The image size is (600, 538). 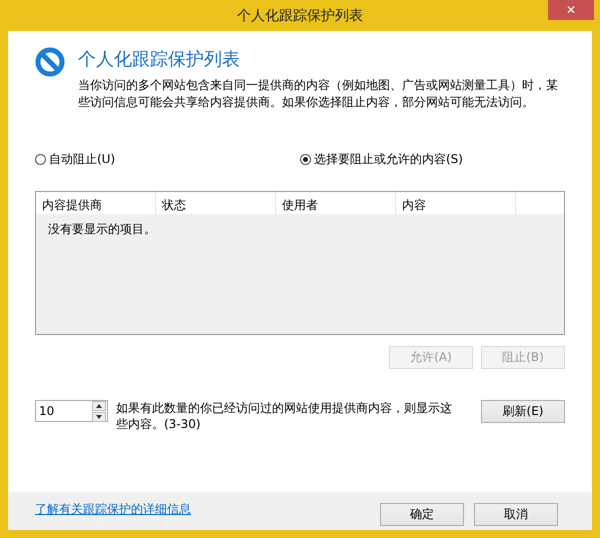 What do you see at coordinates (516, 514) in the screenshot?
I see `dialog-button: 取消` at bounding box center [516, 514].